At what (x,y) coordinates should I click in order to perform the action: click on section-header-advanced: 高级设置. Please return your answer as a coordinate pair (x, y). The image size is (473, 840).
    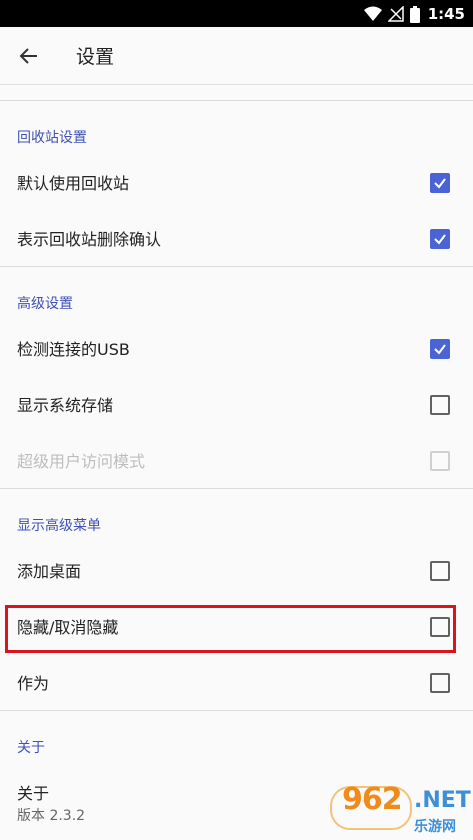
    Looking at the image, I should click on (45, 304).